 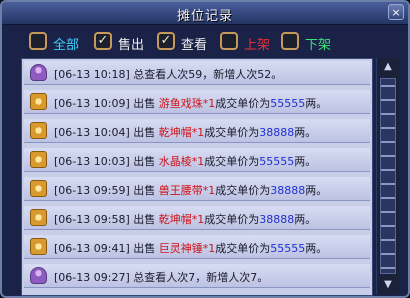 I want to click on record-text: [06-13 10:18] 总查看人次59，新增人次52。, so click(x=168, y=74).